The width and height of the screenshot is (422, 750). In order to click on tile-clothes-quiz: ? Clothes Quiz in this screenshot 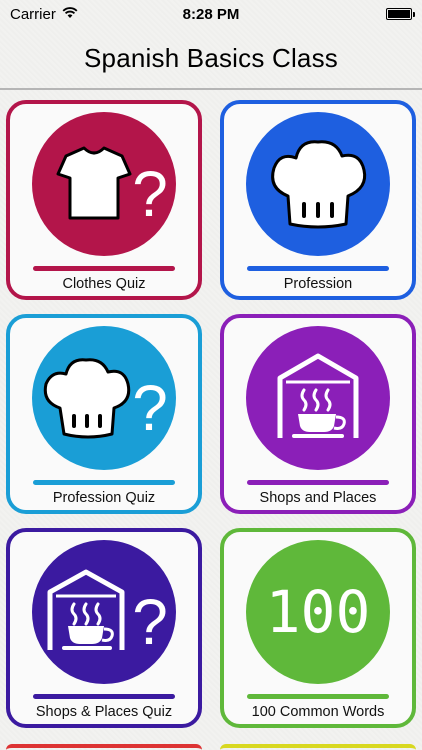, I will do `click(104, 200)`.